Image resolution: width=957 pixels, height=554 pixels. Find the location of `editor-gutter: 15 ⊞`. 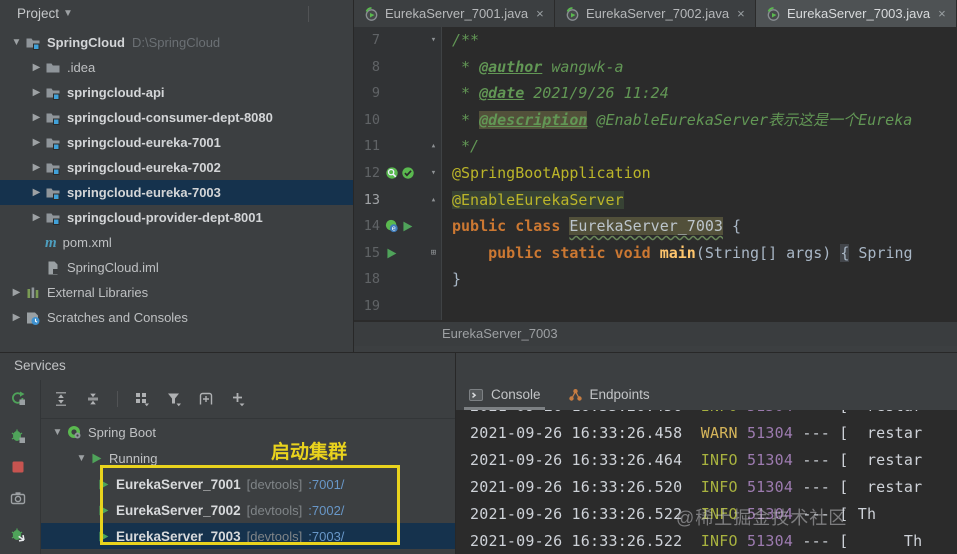

editor-gutter: 15 ⊞ is located at coordinates (398, 253).